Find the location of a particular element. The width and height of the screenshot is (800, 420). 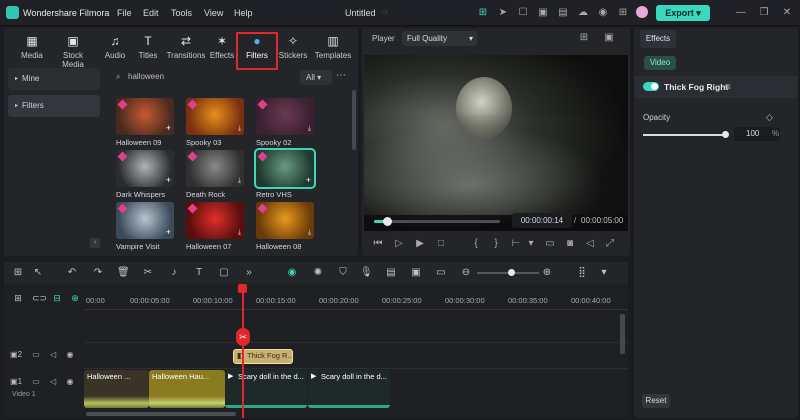

effect-toggle is located at coordinates (651, 86).